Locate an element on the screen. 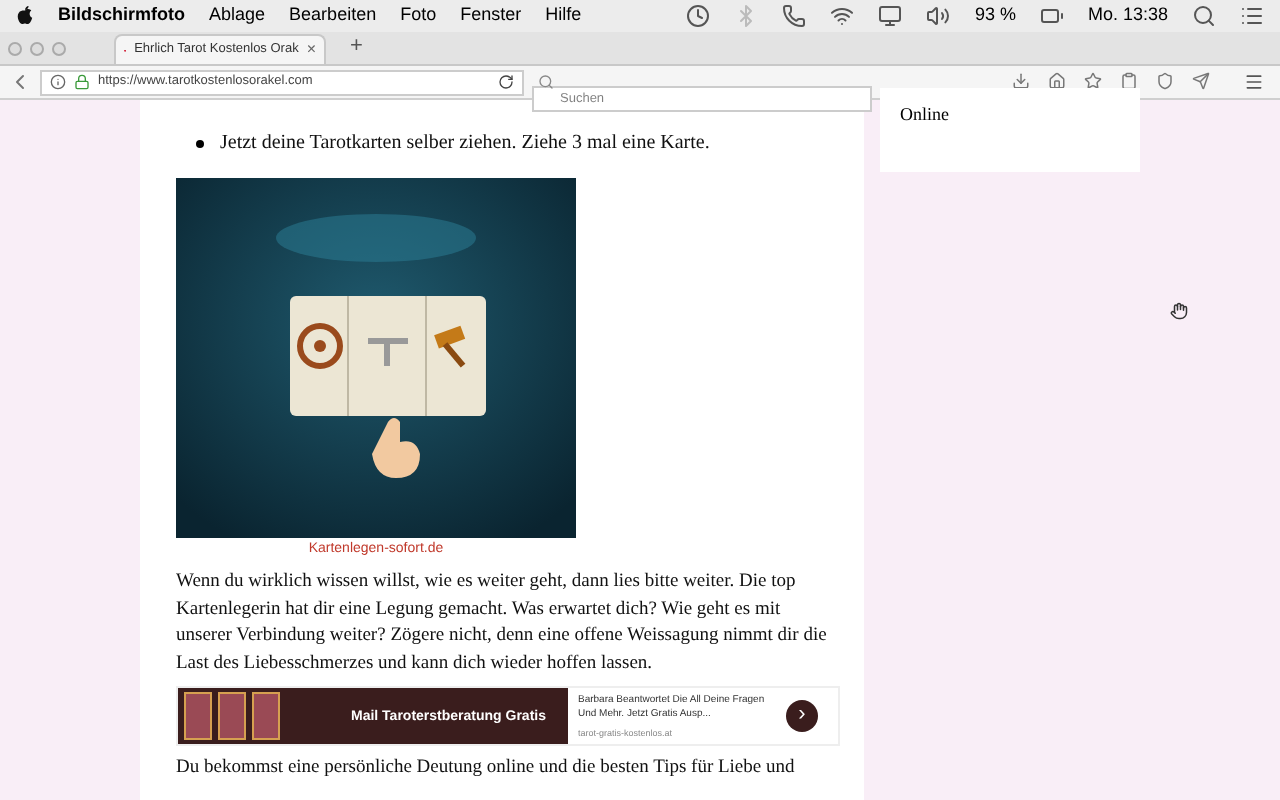  body-paragraph: Du bekommst eine persönliche Deutung online und die besten Tips für Liebe und is located at coordinates (486, 769).